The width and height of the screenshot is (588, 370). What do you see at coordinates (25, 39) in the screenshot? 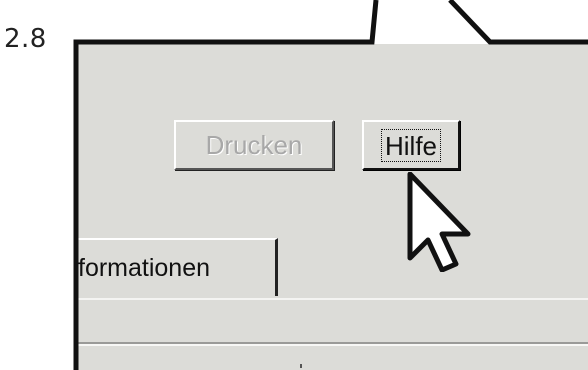
I see `step-number-label: 2.8` at bounding box center [25, 39].